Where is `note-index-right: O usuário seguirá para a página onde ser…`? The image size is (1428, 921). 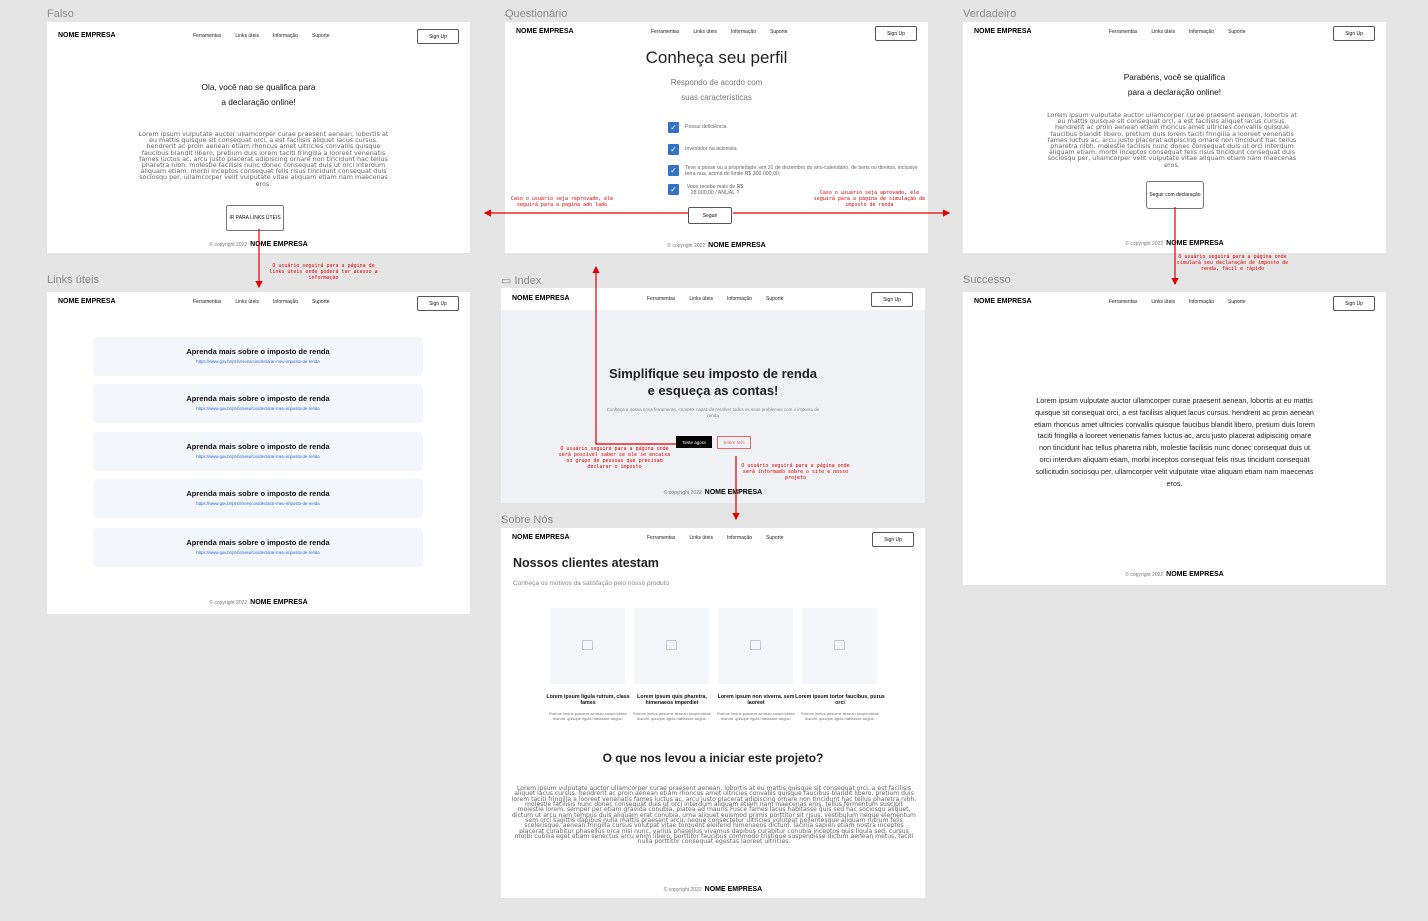
note-index-right: O usuário seguirá para a página onde ser… is located at coordinates (795, 472).